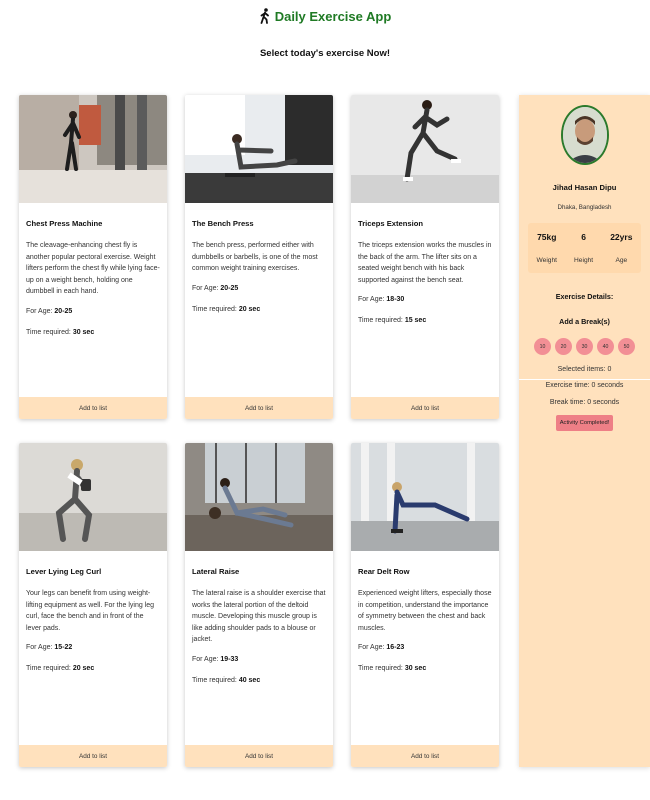 This screenshot has height=800, width=650. What do you see at coordinates (395, 299) in the screenshot?
I see `age-value: 18-30` at bounding box center [395, 299].